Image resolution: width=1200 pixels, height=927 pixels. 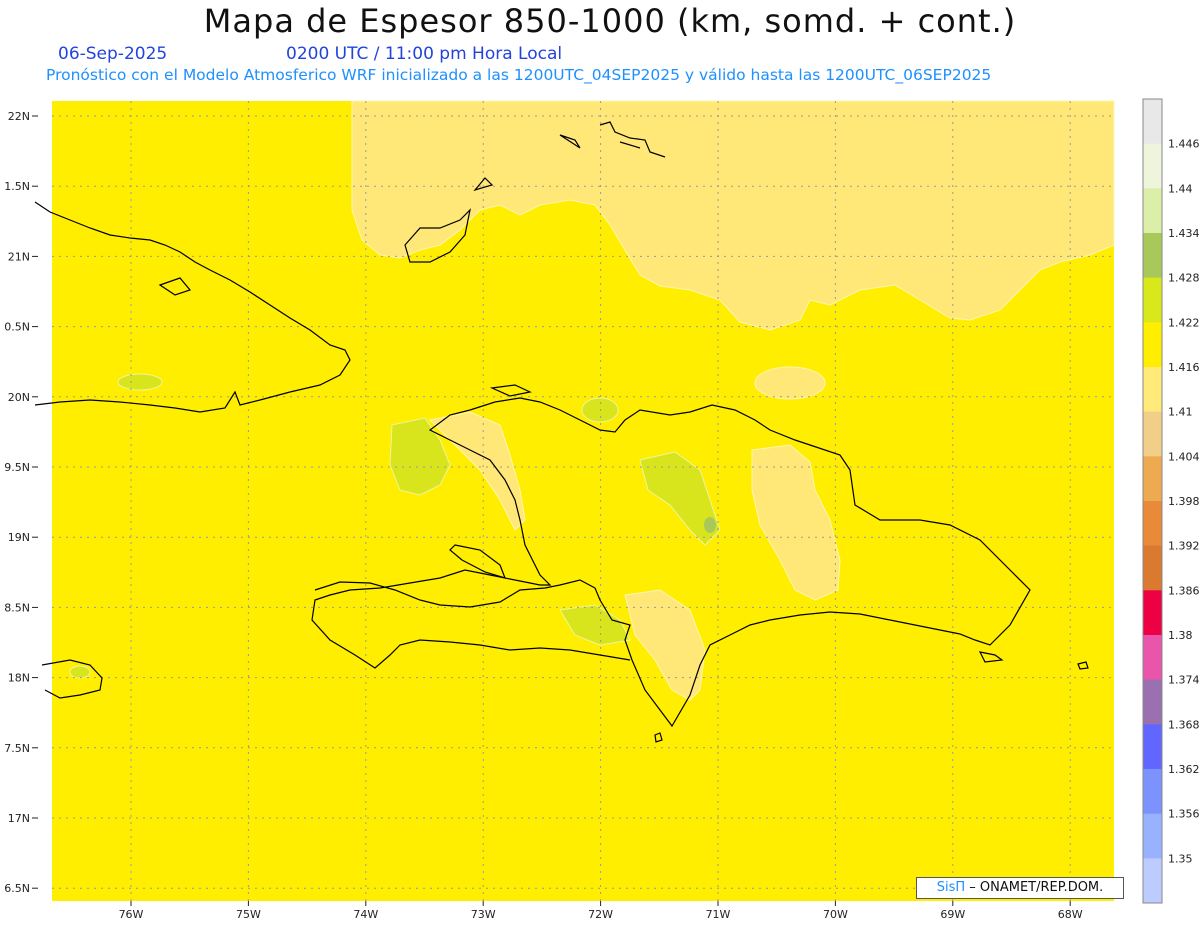 What do you see at coordinates (1070, 914) in the screenshot?
I see `lon-label: 68W` at bounding box center [1070, 914].